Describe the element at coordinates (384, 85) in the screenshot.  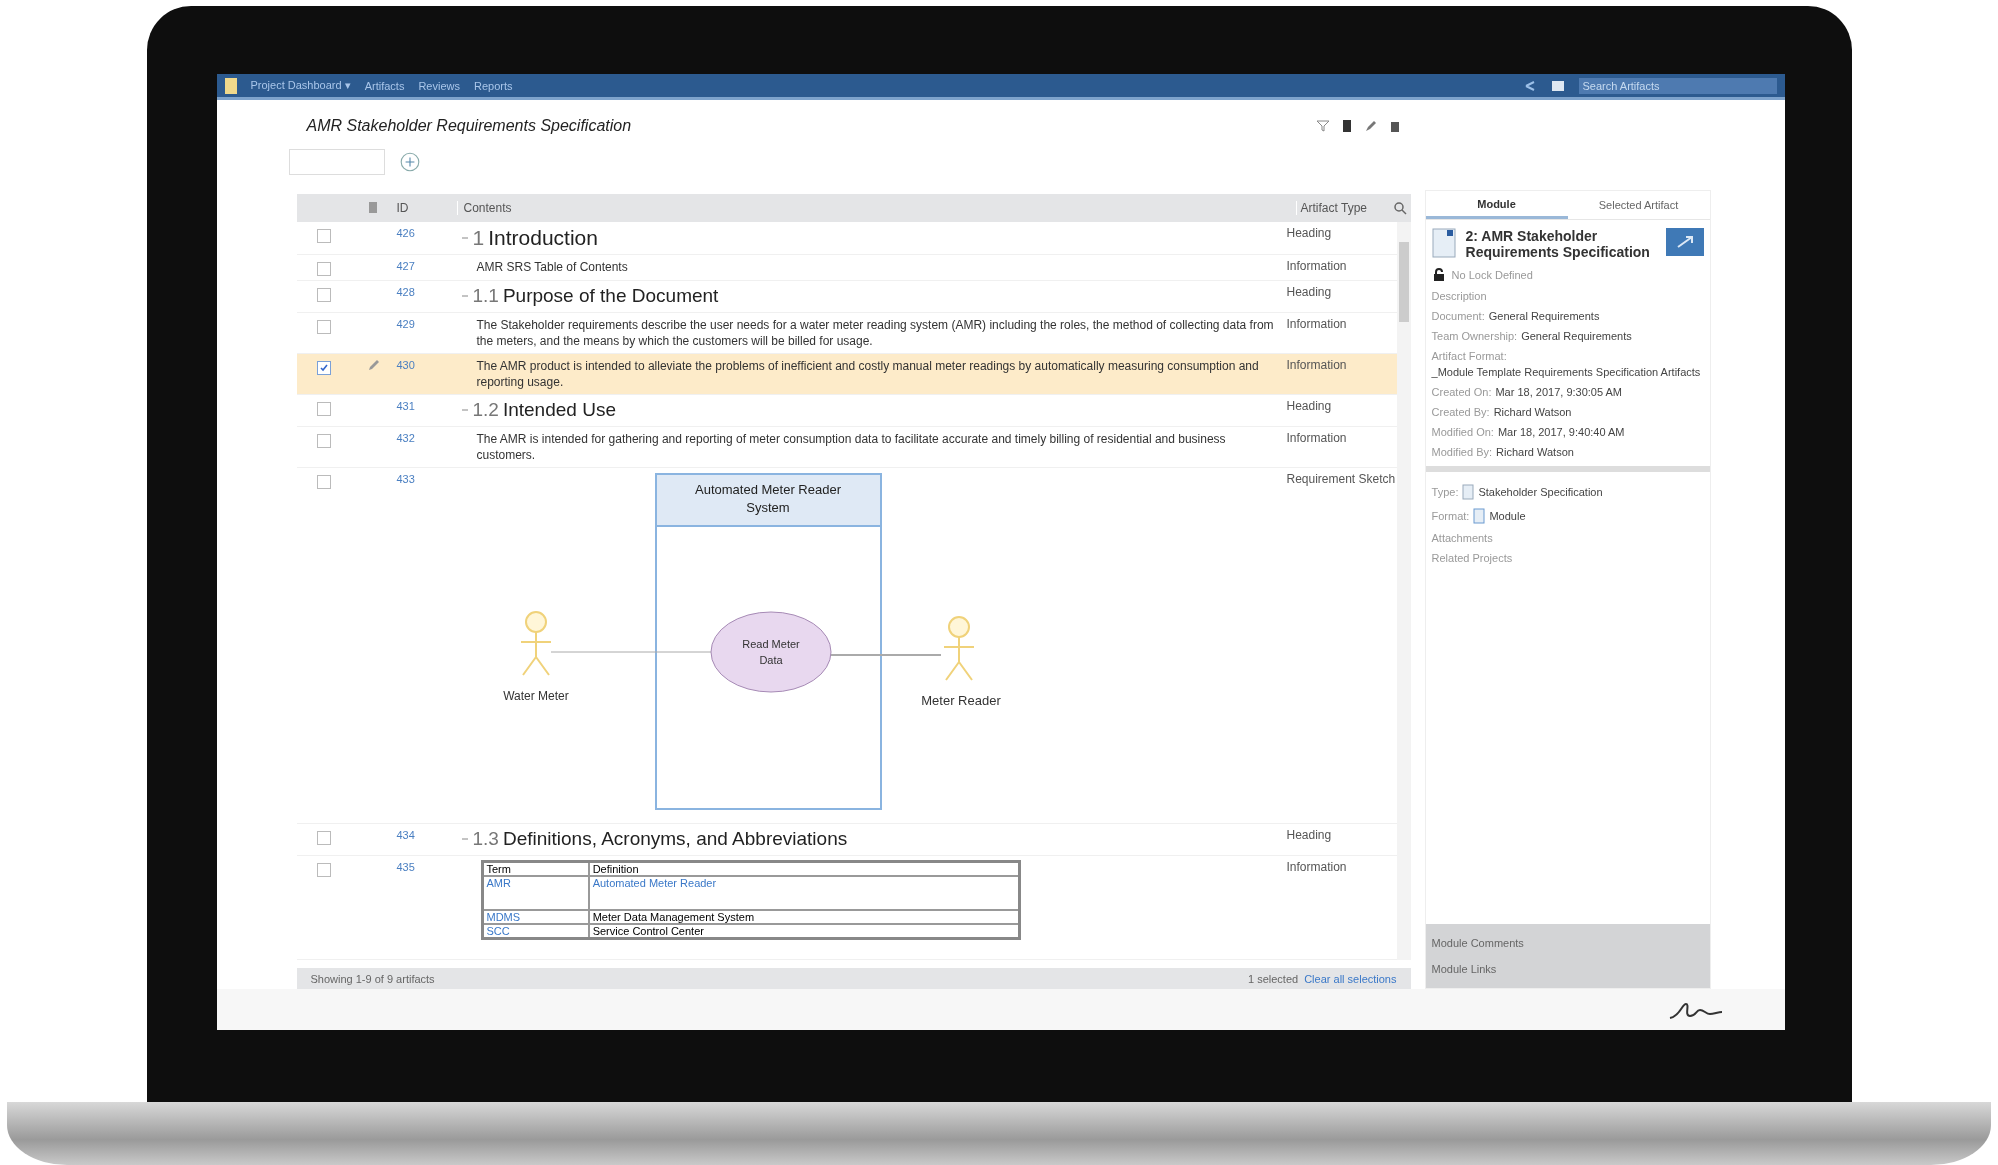
I see `menu-link: Artifacts` at that location.